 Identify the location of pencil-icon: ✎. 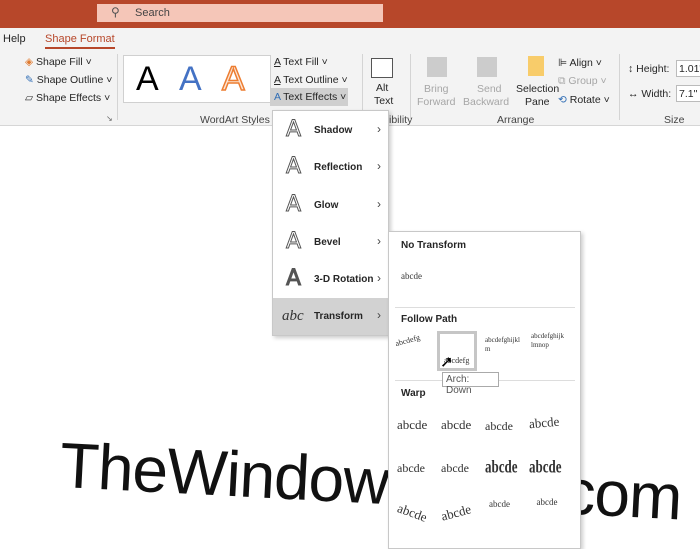
(29, 80).